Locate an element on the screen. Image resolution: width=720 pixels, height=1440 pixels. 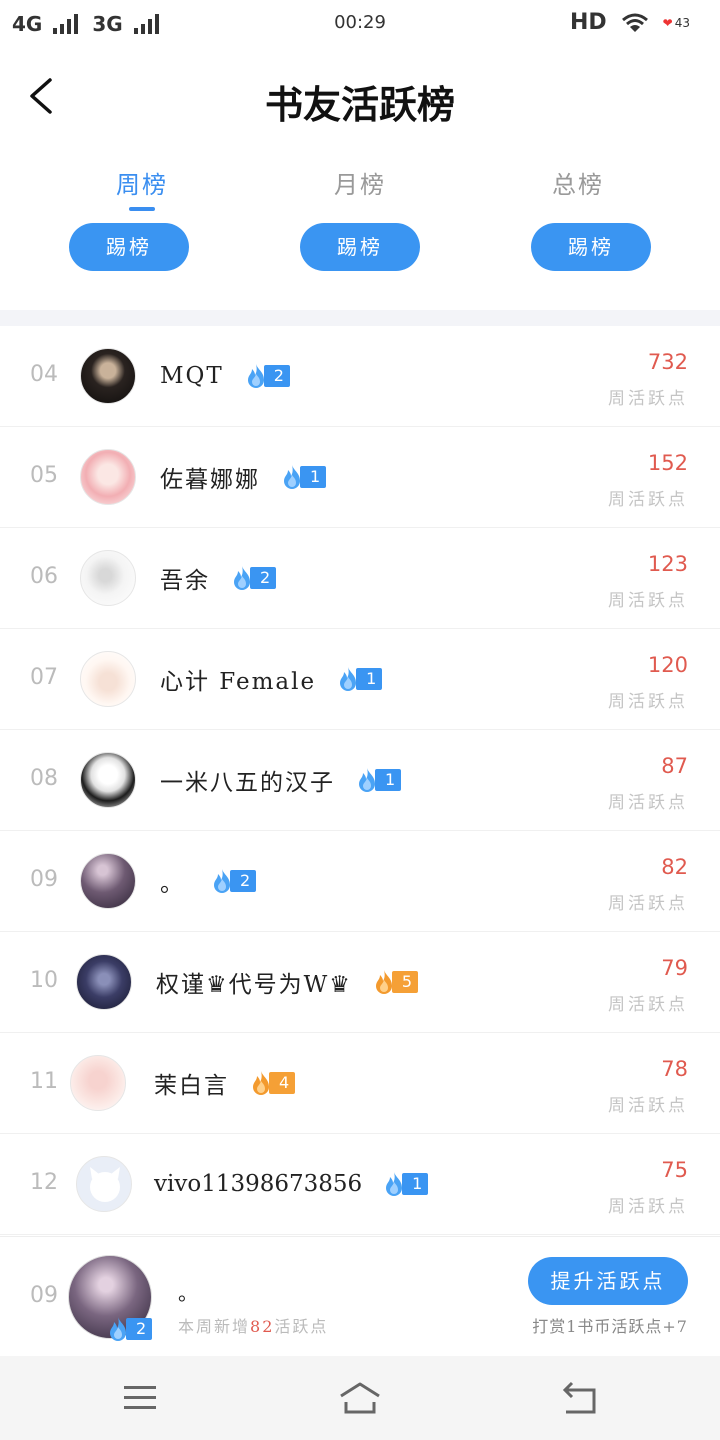
default-avatar-icon is located at coordinates (105, 1184).